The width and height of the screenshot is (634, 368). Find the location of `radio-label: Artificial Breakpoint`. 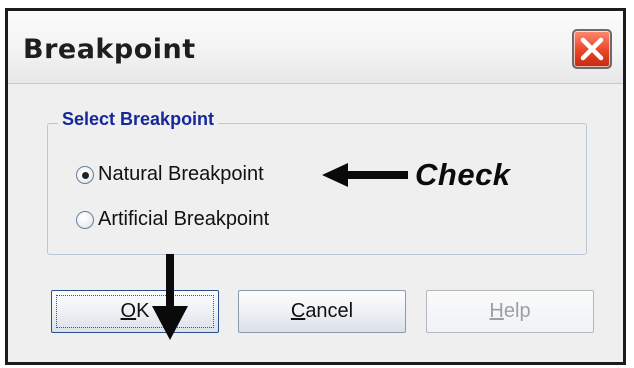

radio-label: Artificial Breakpoint is located at coordinates (184, 219).